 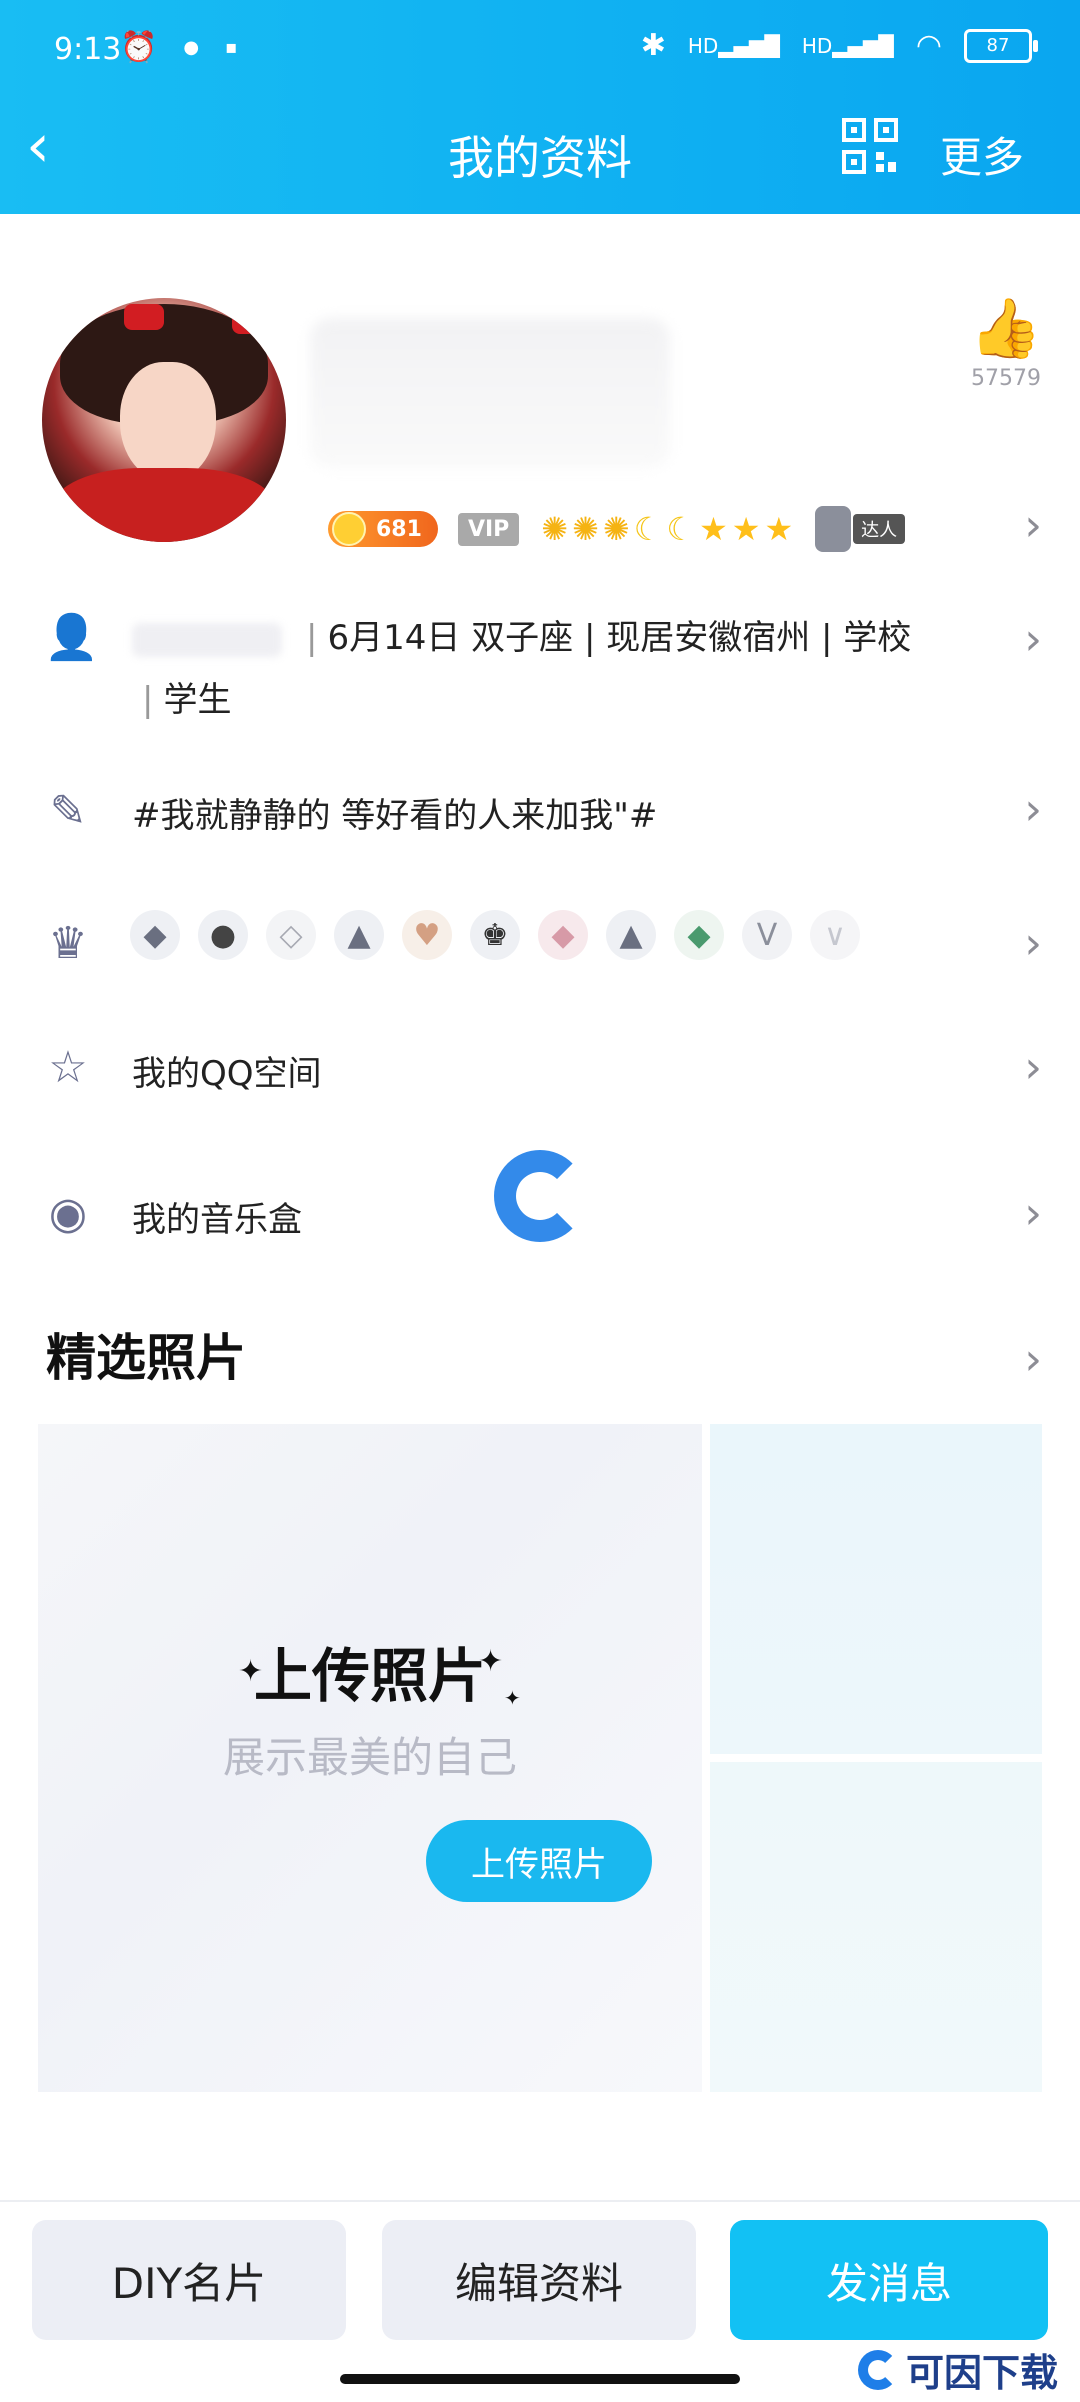 What do you see at coordinates (88, 49) in the screenshot?
I see `status-time: 9:13` at bounding box center [88, 49].